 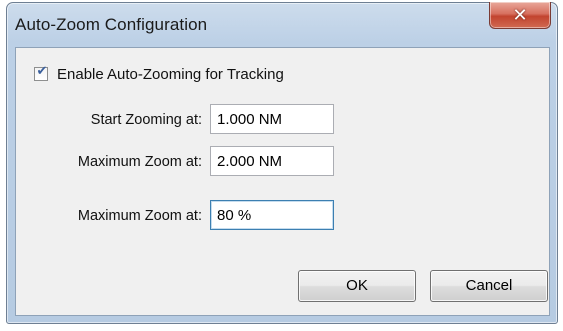 What do you see at coordinates (170, 74) in the screenshot?
I see `enable-auto-zoom-label: Enable Auto-Zooming for Tracking` at bounding box center [170, 74].